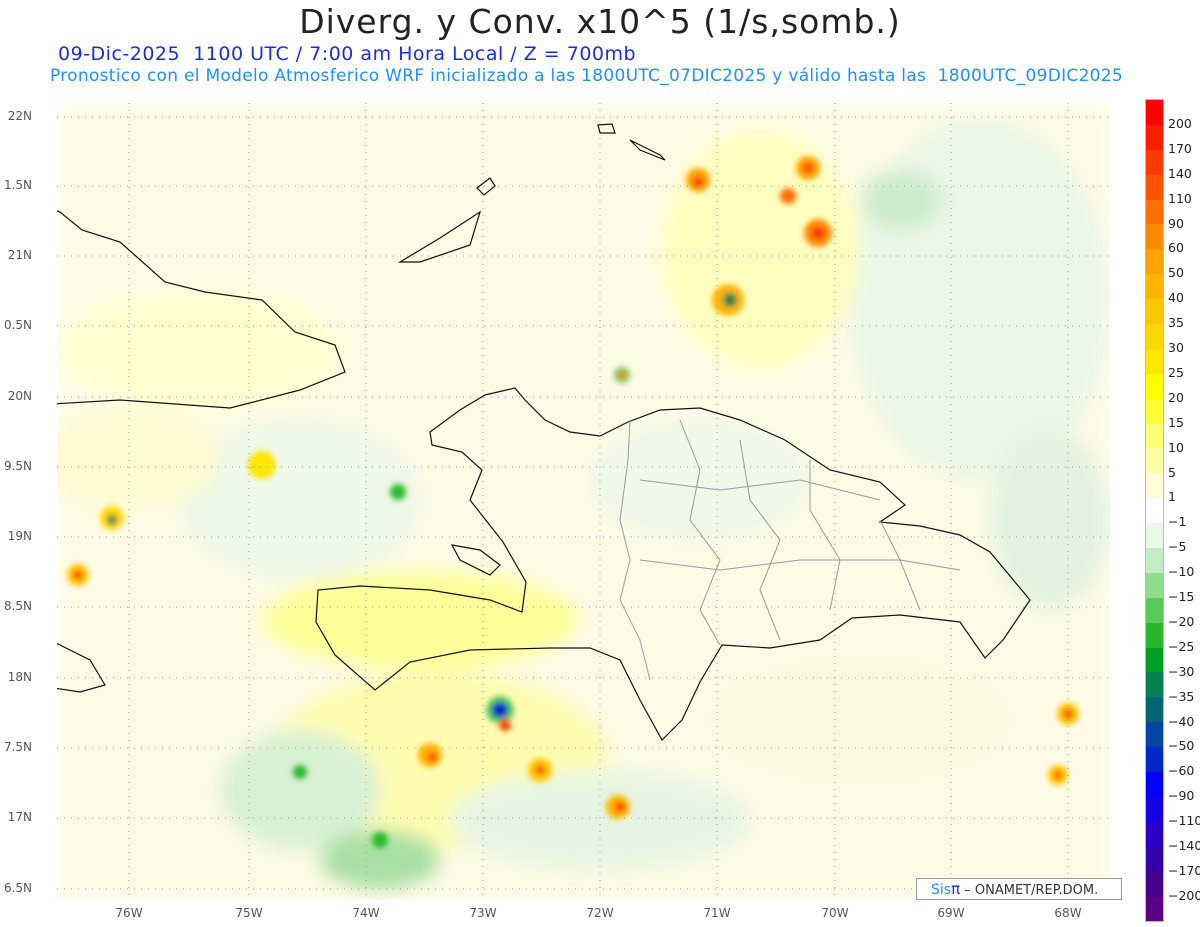 This screenshot has height=927, width=1200. I want to click on colorbar-label: 1, so click(1172, 497).